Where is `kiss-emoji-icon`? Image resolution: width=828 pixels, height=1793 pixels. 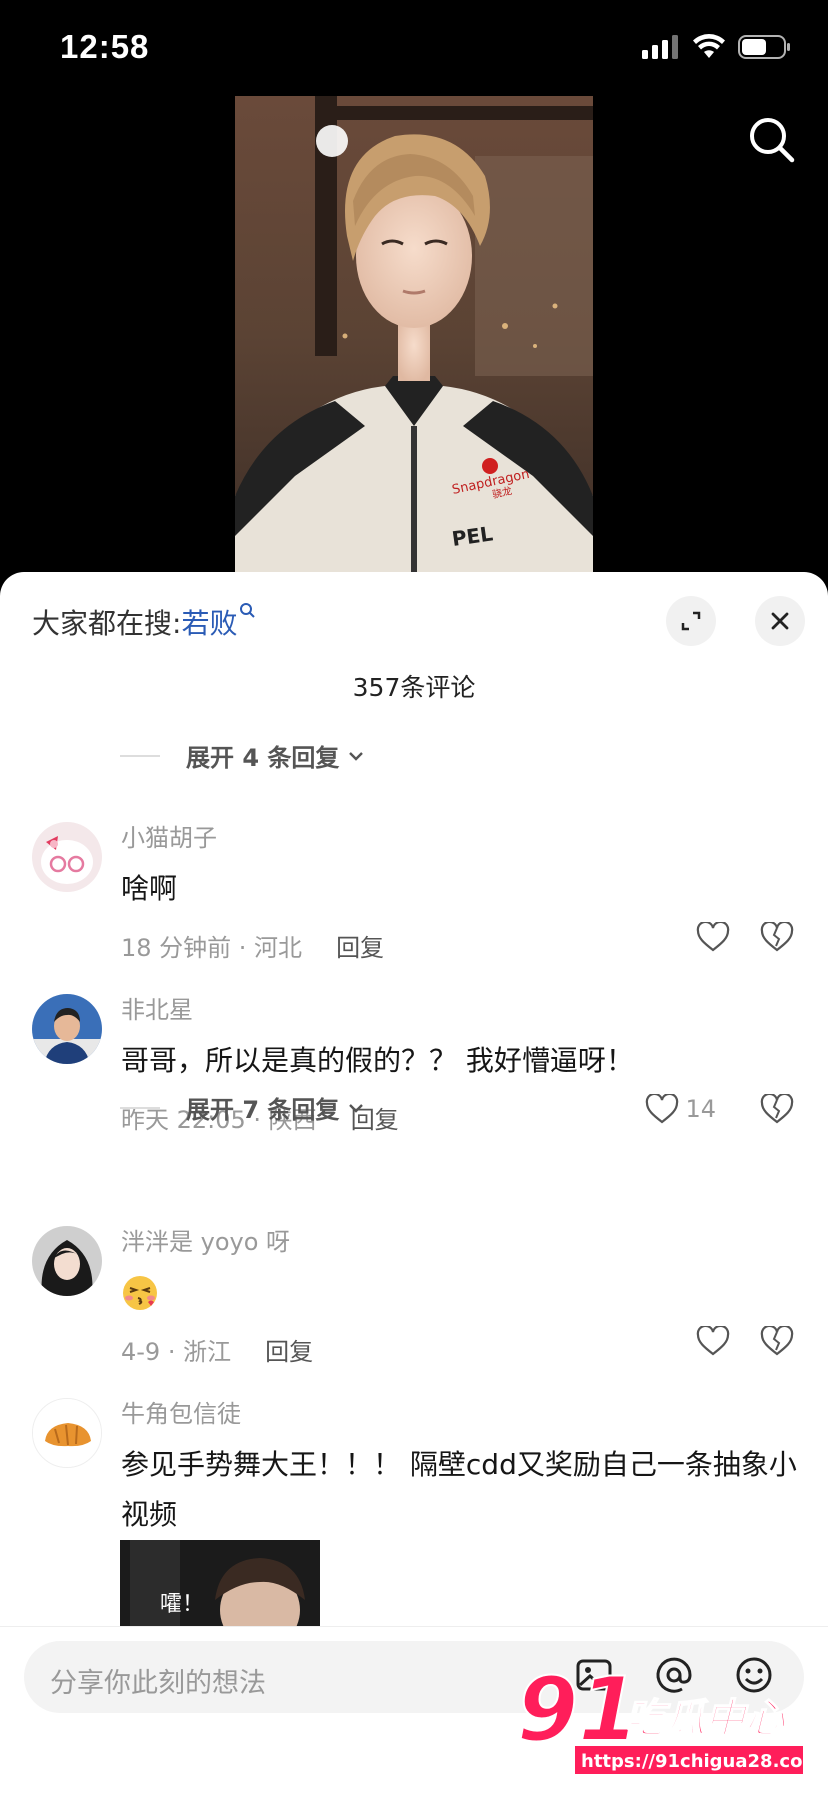 kiss-emoji-icon is located at coordinates (140, 1293).